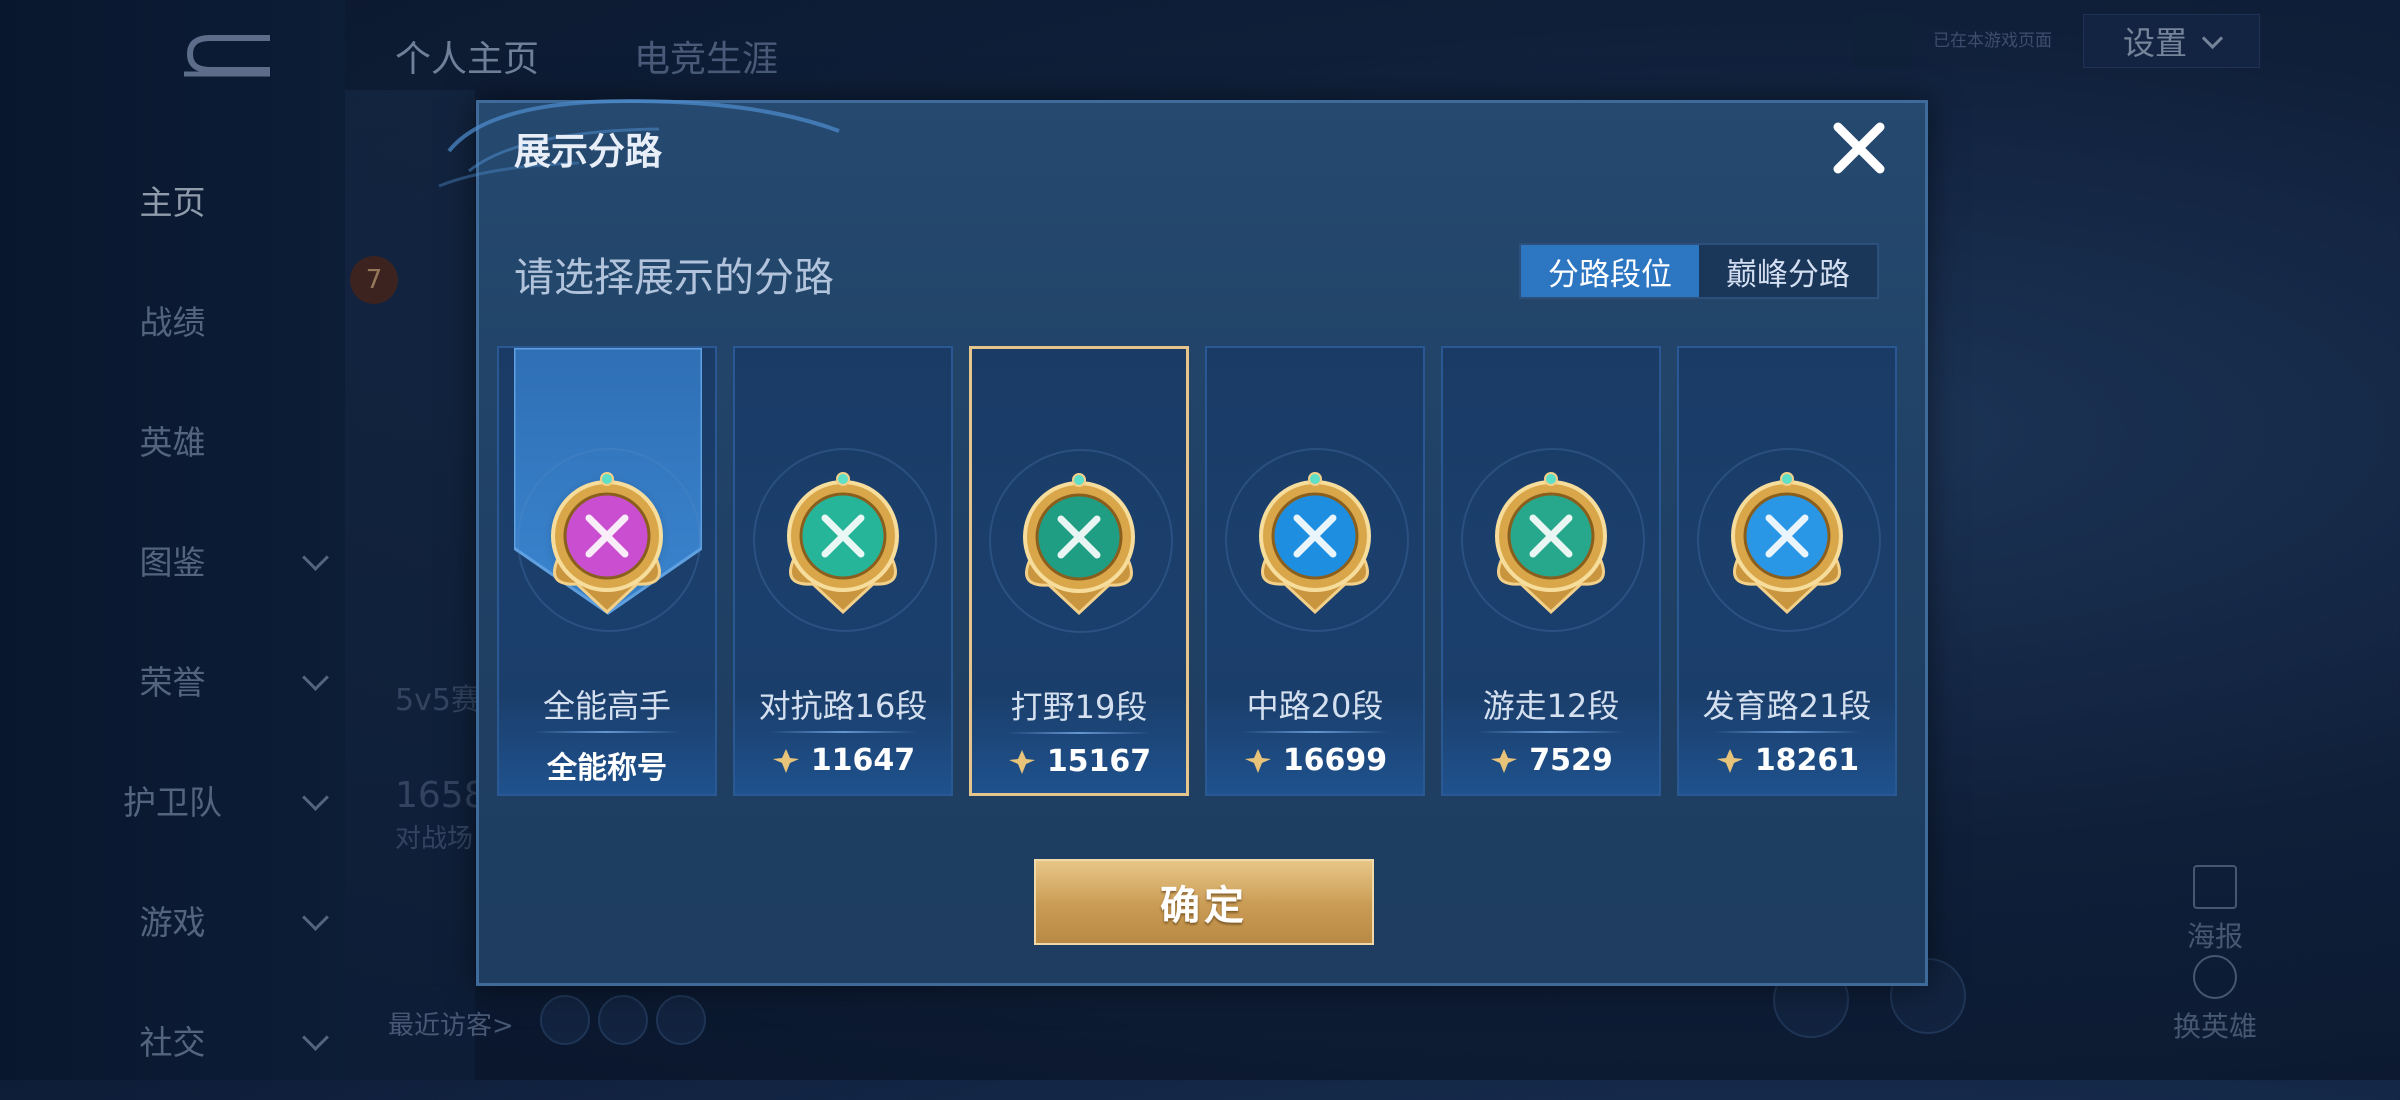 Image resolution: width=2400 pixels, height=1100 pixels. I want to click on lane-type-toggle: 分路段位 巅峰分路, so click(1699, 271).